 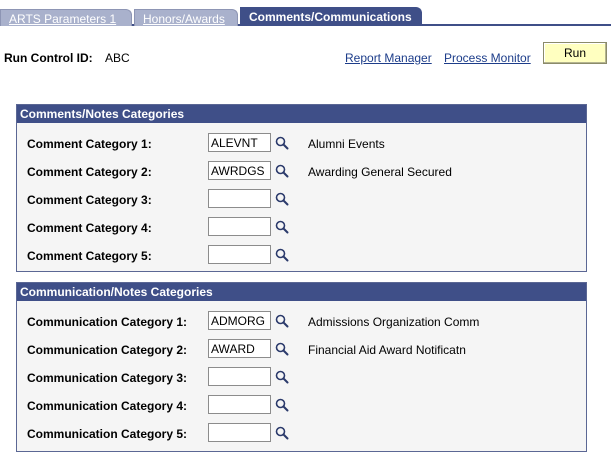 I want to click on communication-category-row: Communication Category 4:, so click(x=301, y=405).